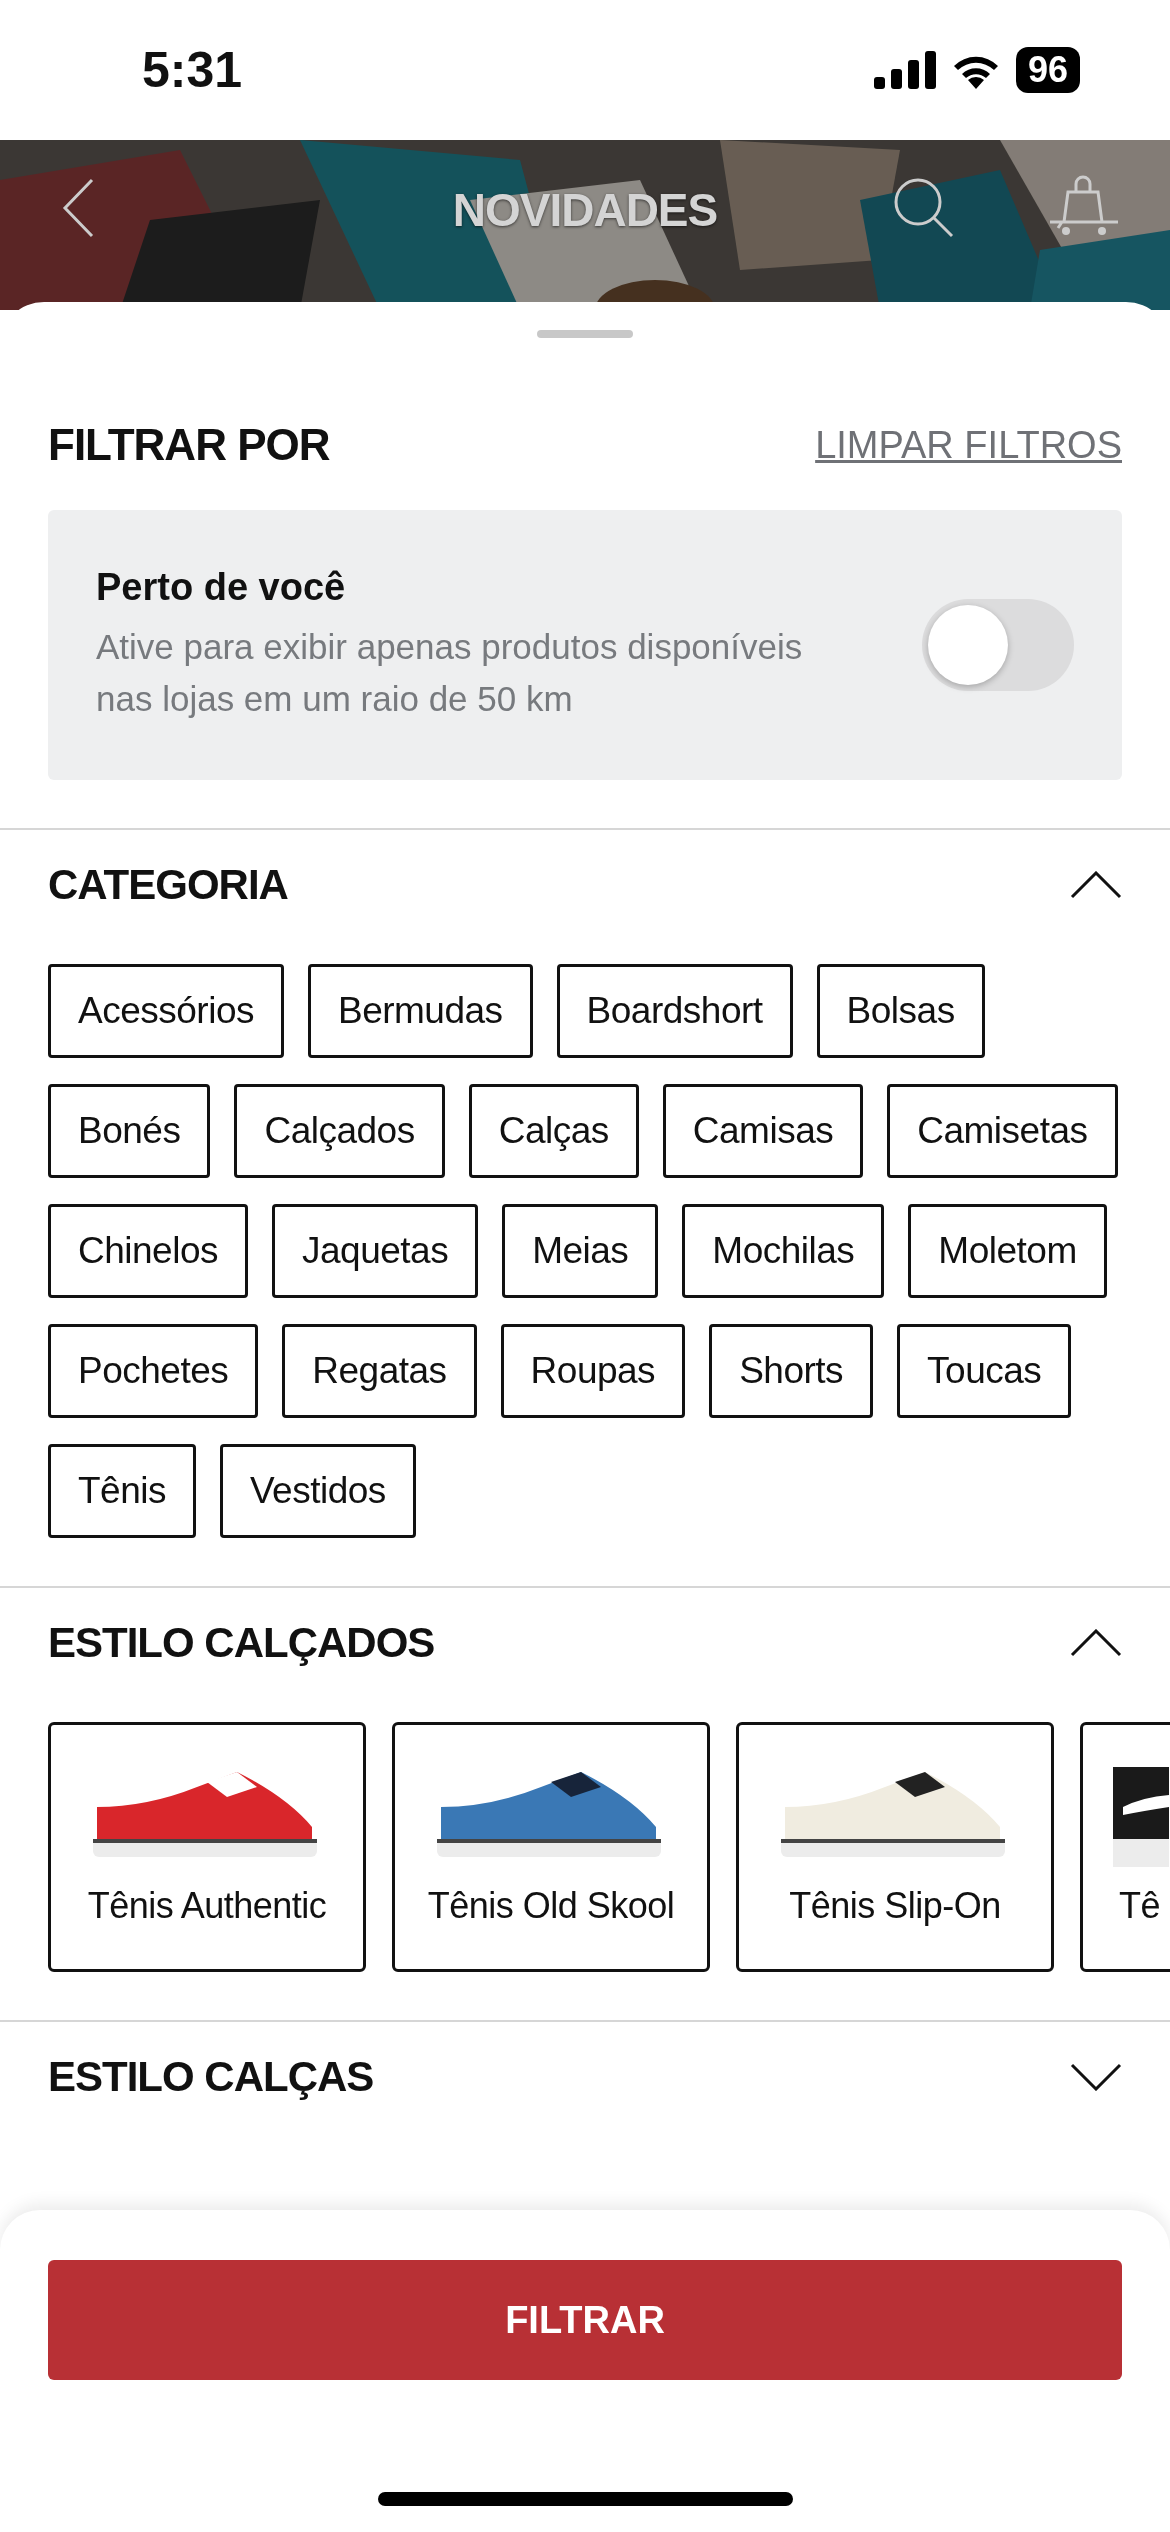  I want to click on category-chip: Chinelos, so click(148, 1251).